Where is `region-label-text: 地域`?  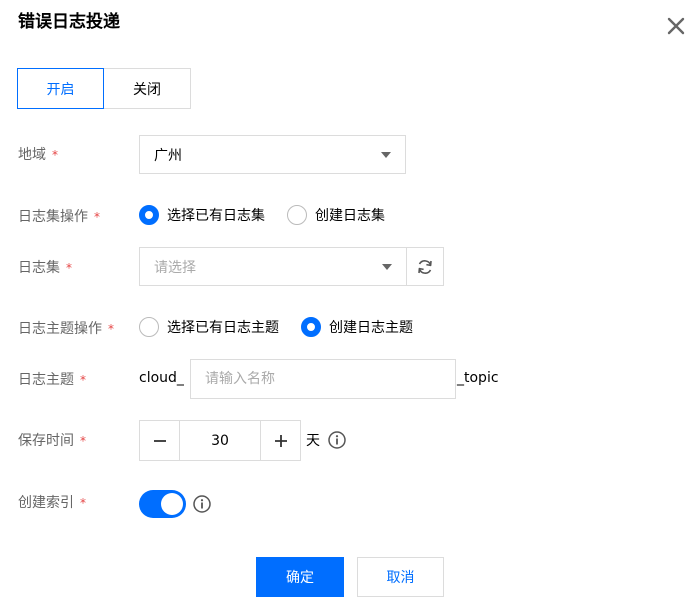
region-label-text: 地域 is located at coordinates (32, 155).